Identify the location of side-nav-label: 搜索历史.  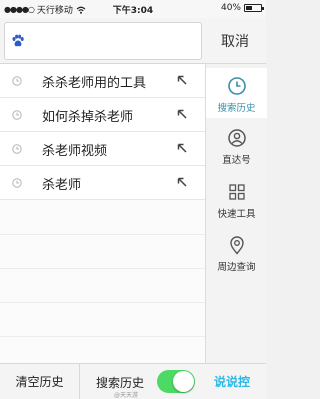
(236, 108).